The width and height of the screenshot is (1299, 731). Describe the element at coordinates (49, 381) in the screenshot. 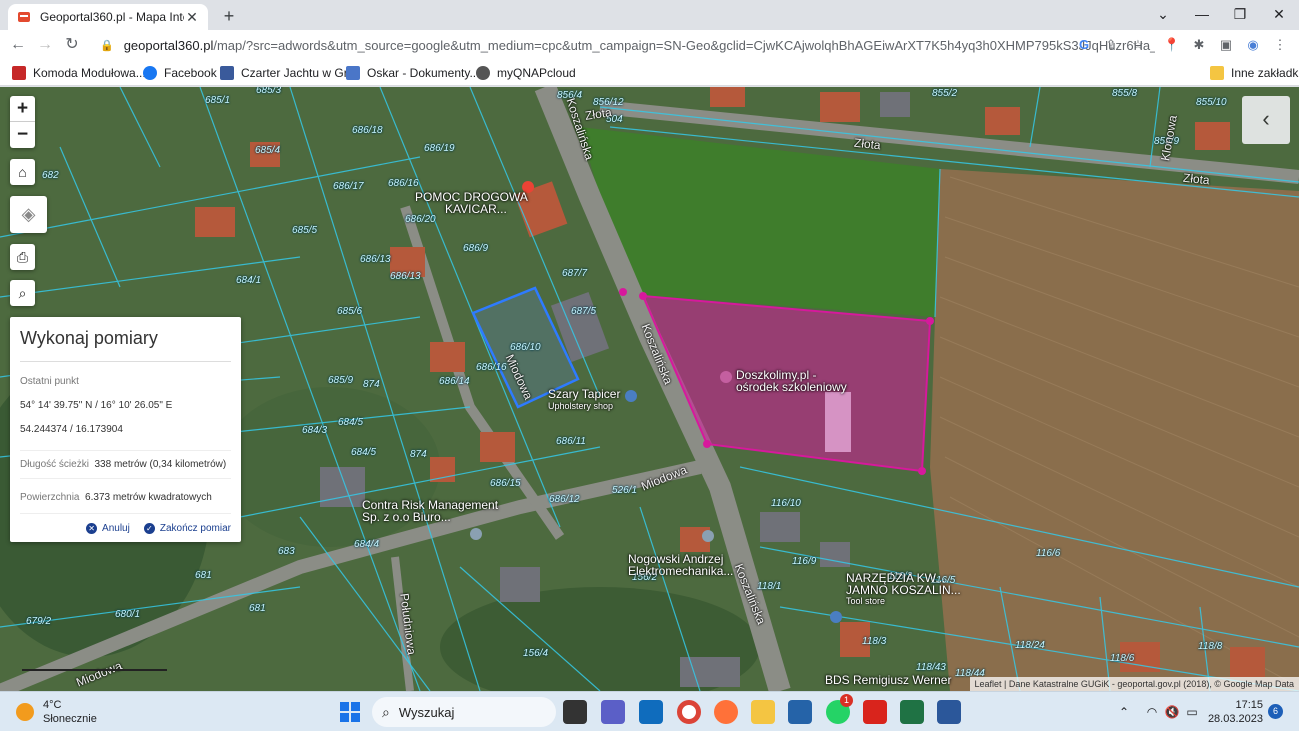

I see `last-point-label: Ostatni punkt` at that location.